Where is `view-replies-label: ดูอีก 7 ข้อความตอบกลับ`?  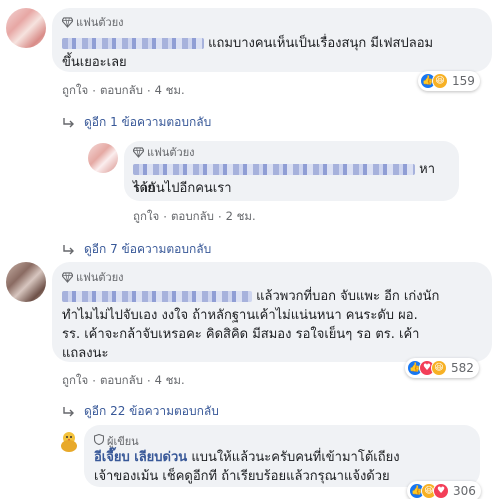 view-replies-label: ดูอีก 7 ข้อความตอบกลับ is located at coordinates (148, 249).